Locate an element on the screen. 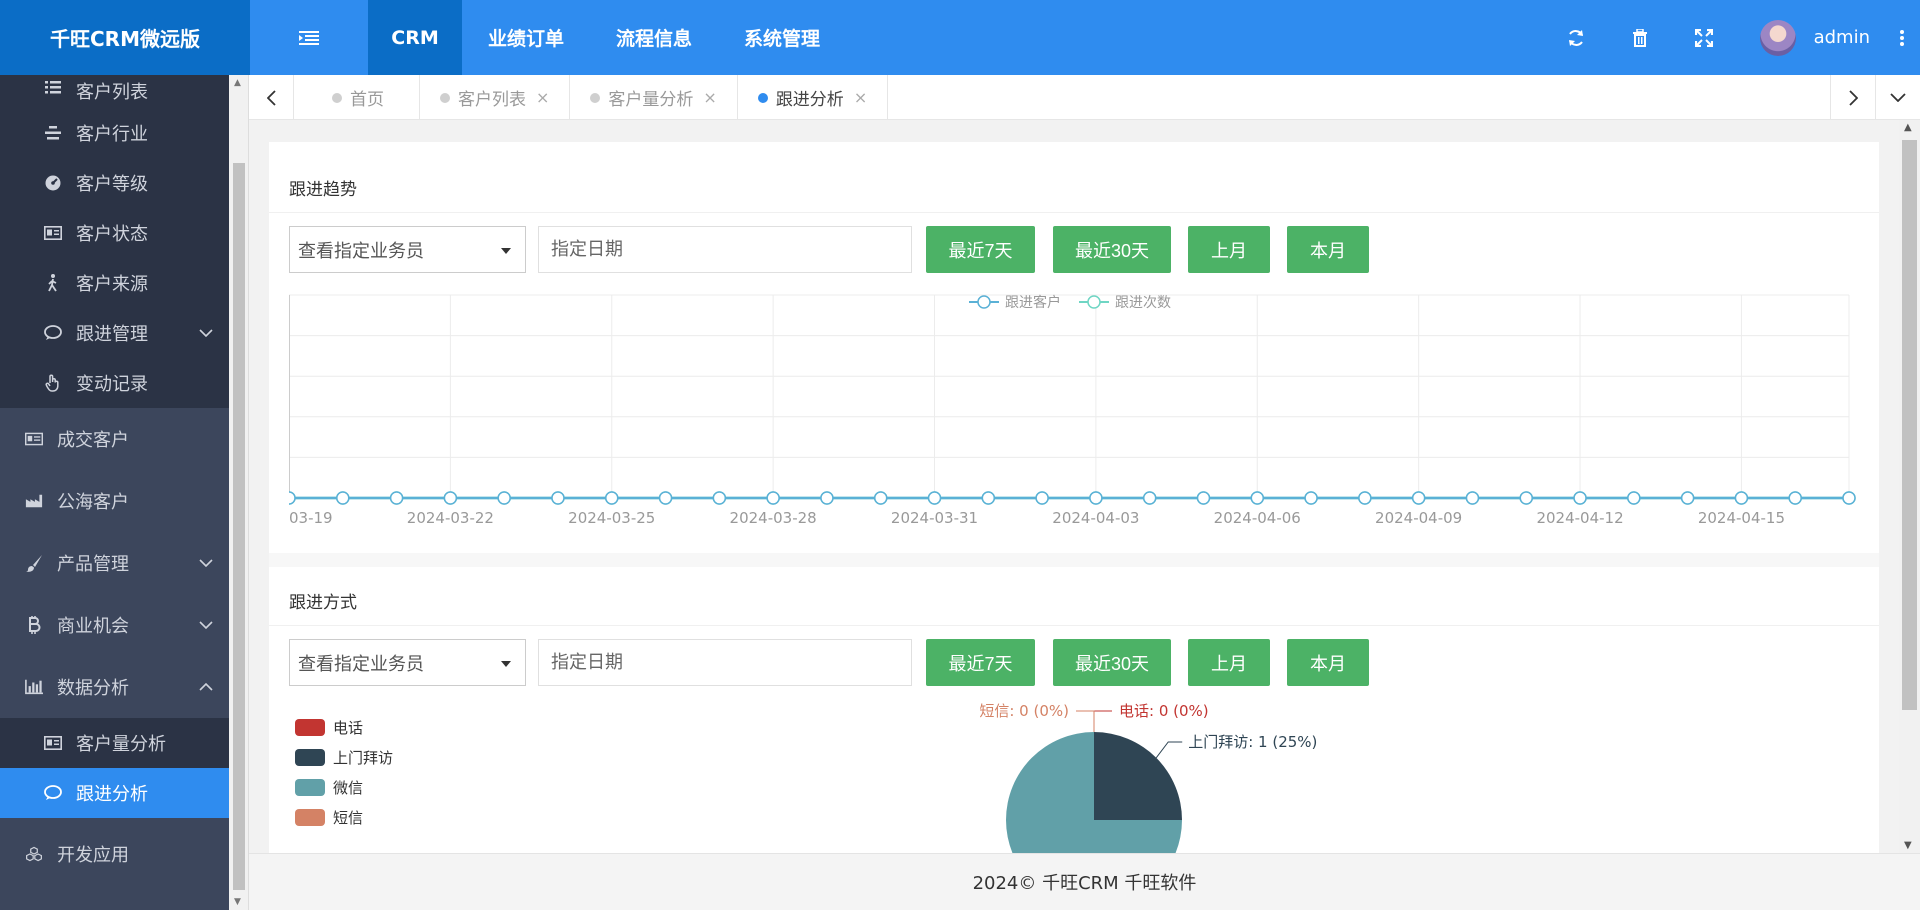 The image size is (1920, 910). tab-customer-volume: 客户量分析 × is located at coordinates (654, 97).